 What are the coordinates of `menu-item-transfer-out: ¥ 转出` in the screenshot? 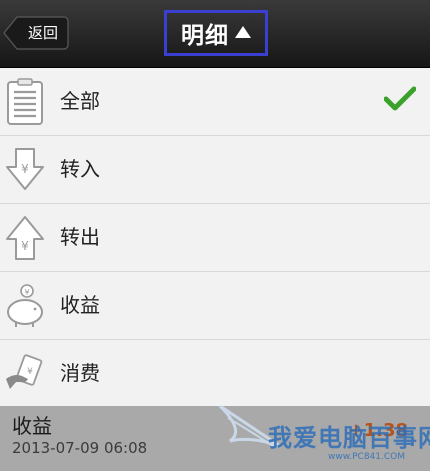 It's located at (215, 238).